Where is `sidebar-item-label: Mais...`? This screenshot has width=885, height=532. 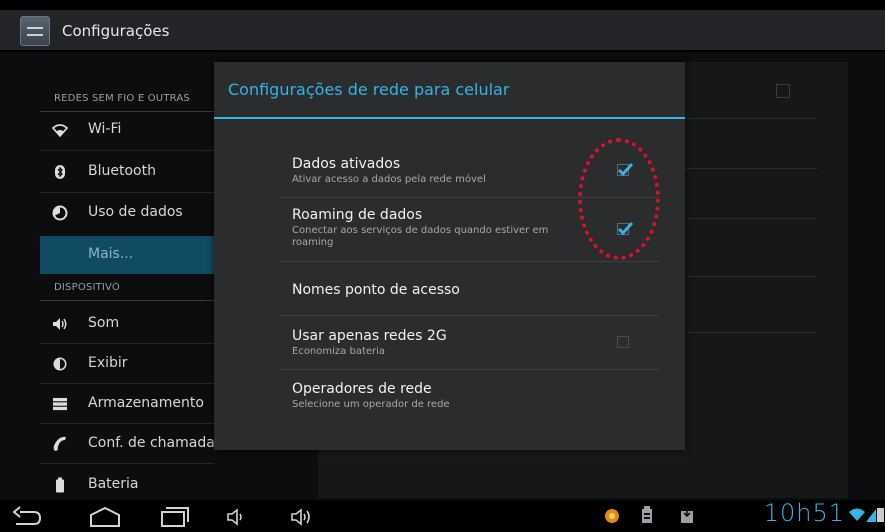
sidebar-item-label: Mais... is located at coordinates (111, 254).